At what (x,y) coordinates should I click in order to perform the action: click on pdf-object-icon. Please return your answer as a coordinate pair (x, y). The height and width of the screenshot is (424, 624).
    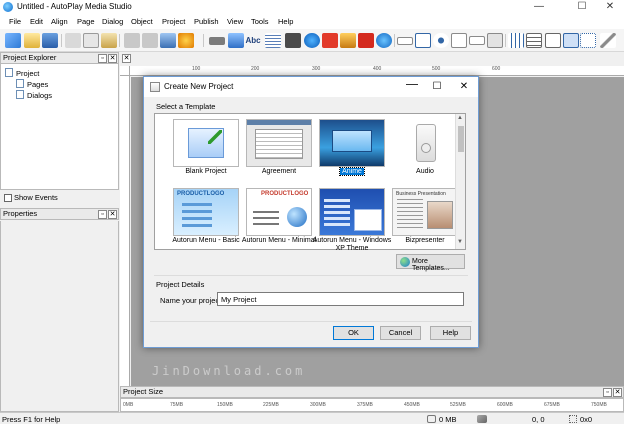
    Looking at the image, I should click on (366, 40).